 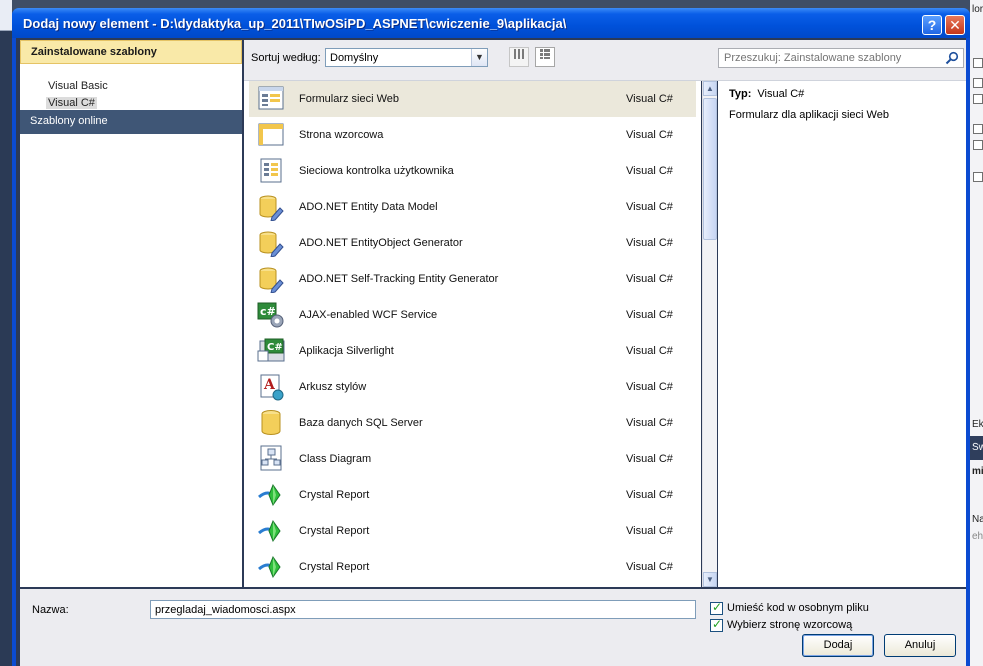 I want to click on sort-label: Sortuj według:, so click(x=286, y=58).